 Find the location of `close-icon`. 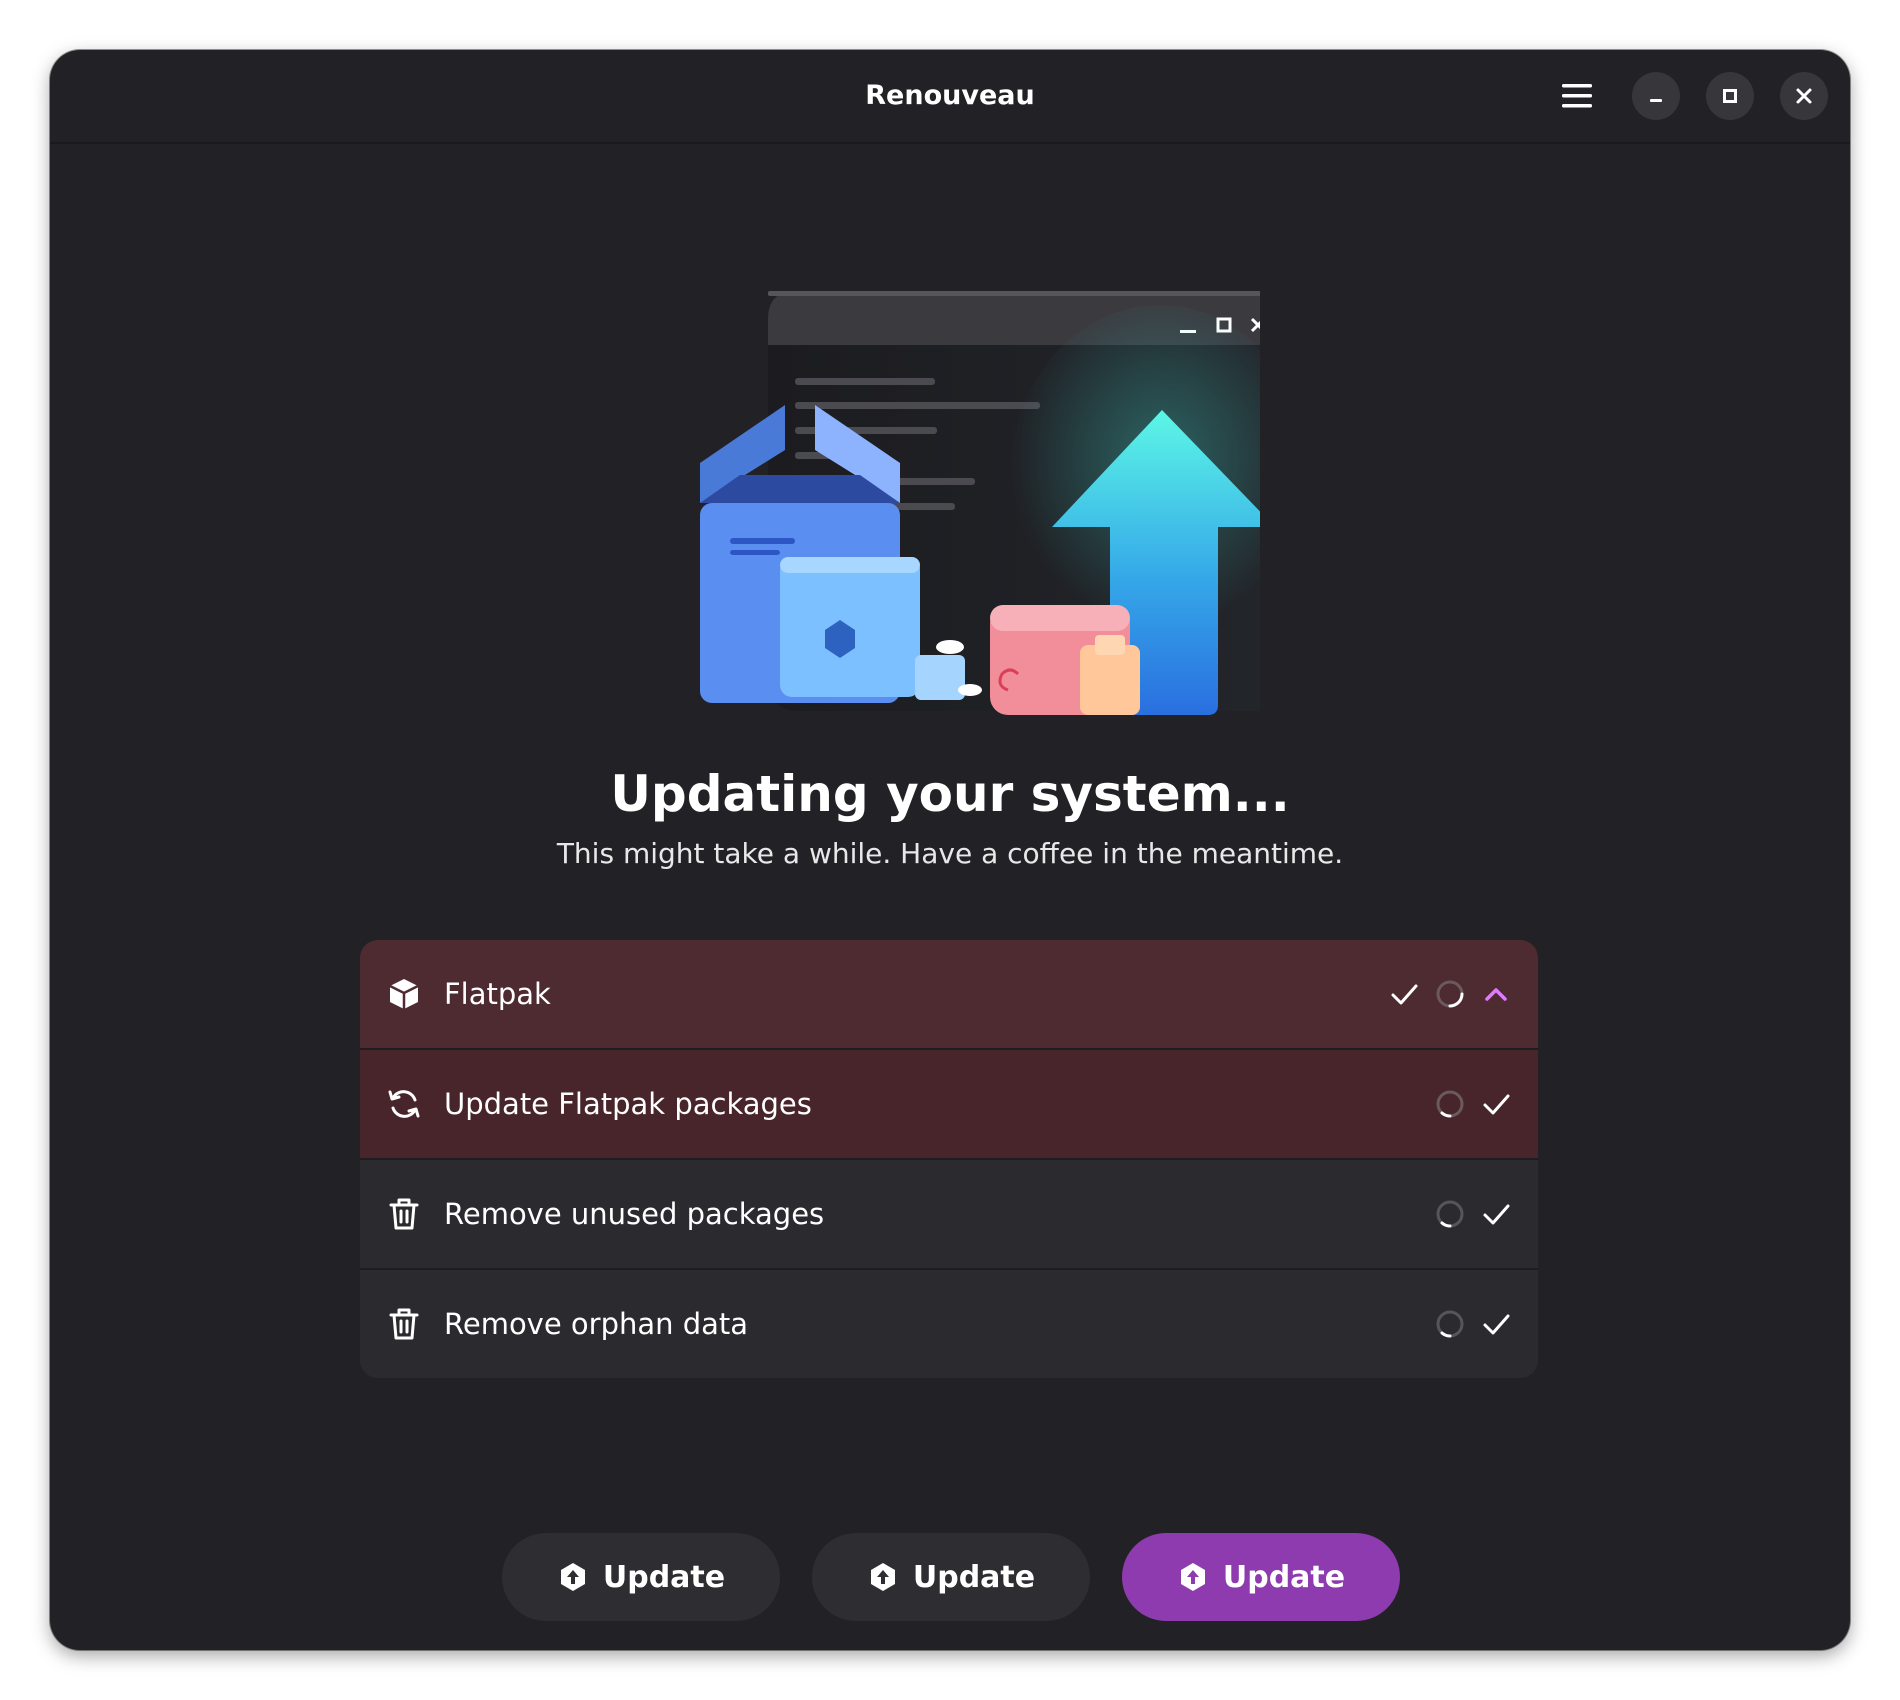

close-icon is located at coordinates (1804, 96).